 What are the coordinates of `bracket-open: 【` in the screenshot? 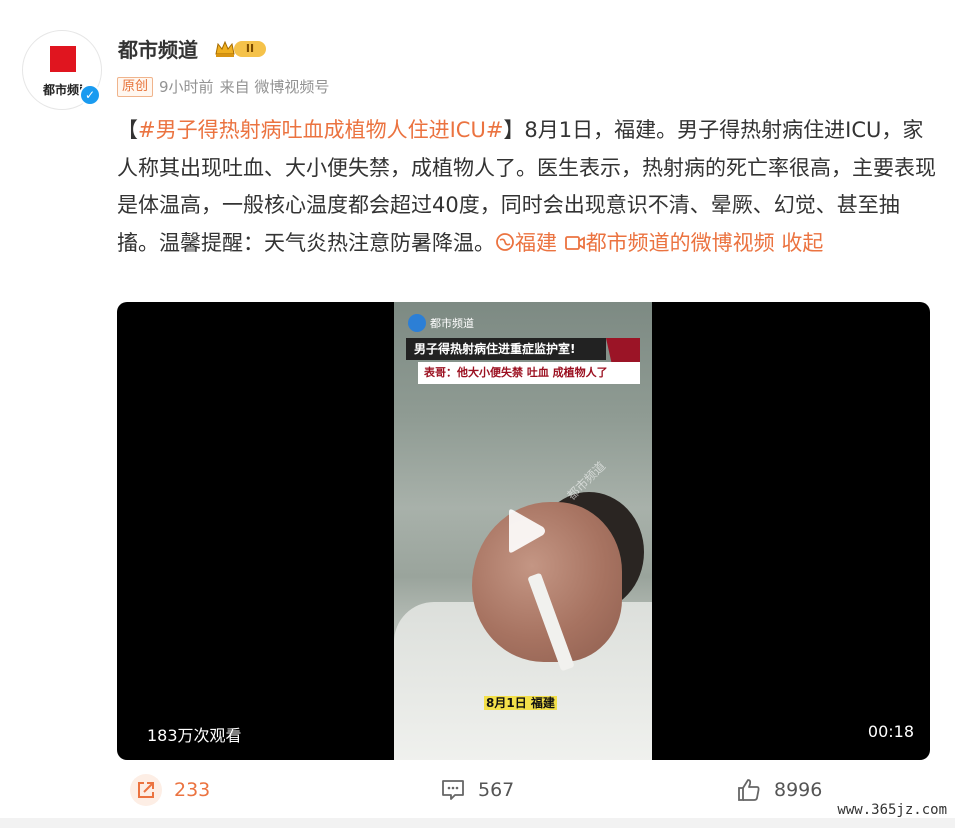 It's located at (127, 130).